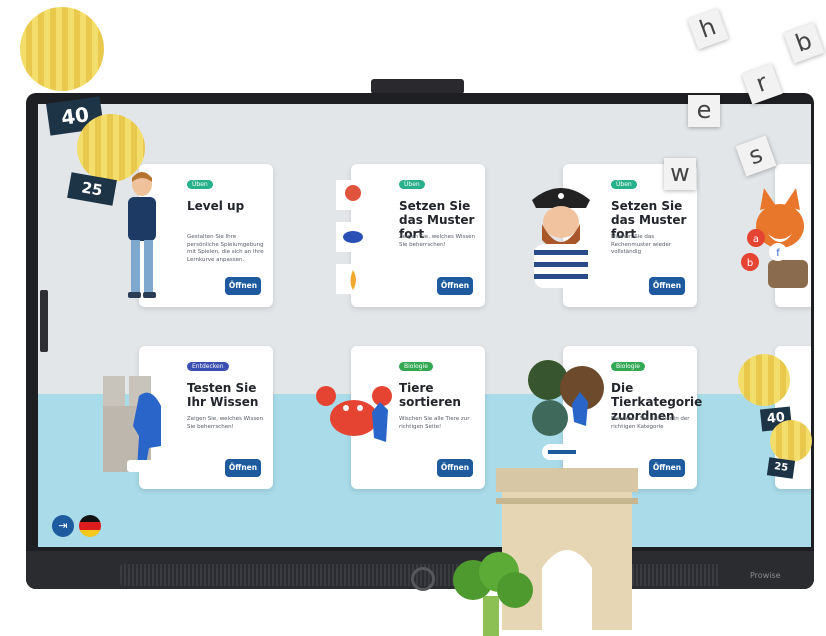  Describe the element at coordinates (354, 414) in the screenshot. I see `crab-illustration` at that location.